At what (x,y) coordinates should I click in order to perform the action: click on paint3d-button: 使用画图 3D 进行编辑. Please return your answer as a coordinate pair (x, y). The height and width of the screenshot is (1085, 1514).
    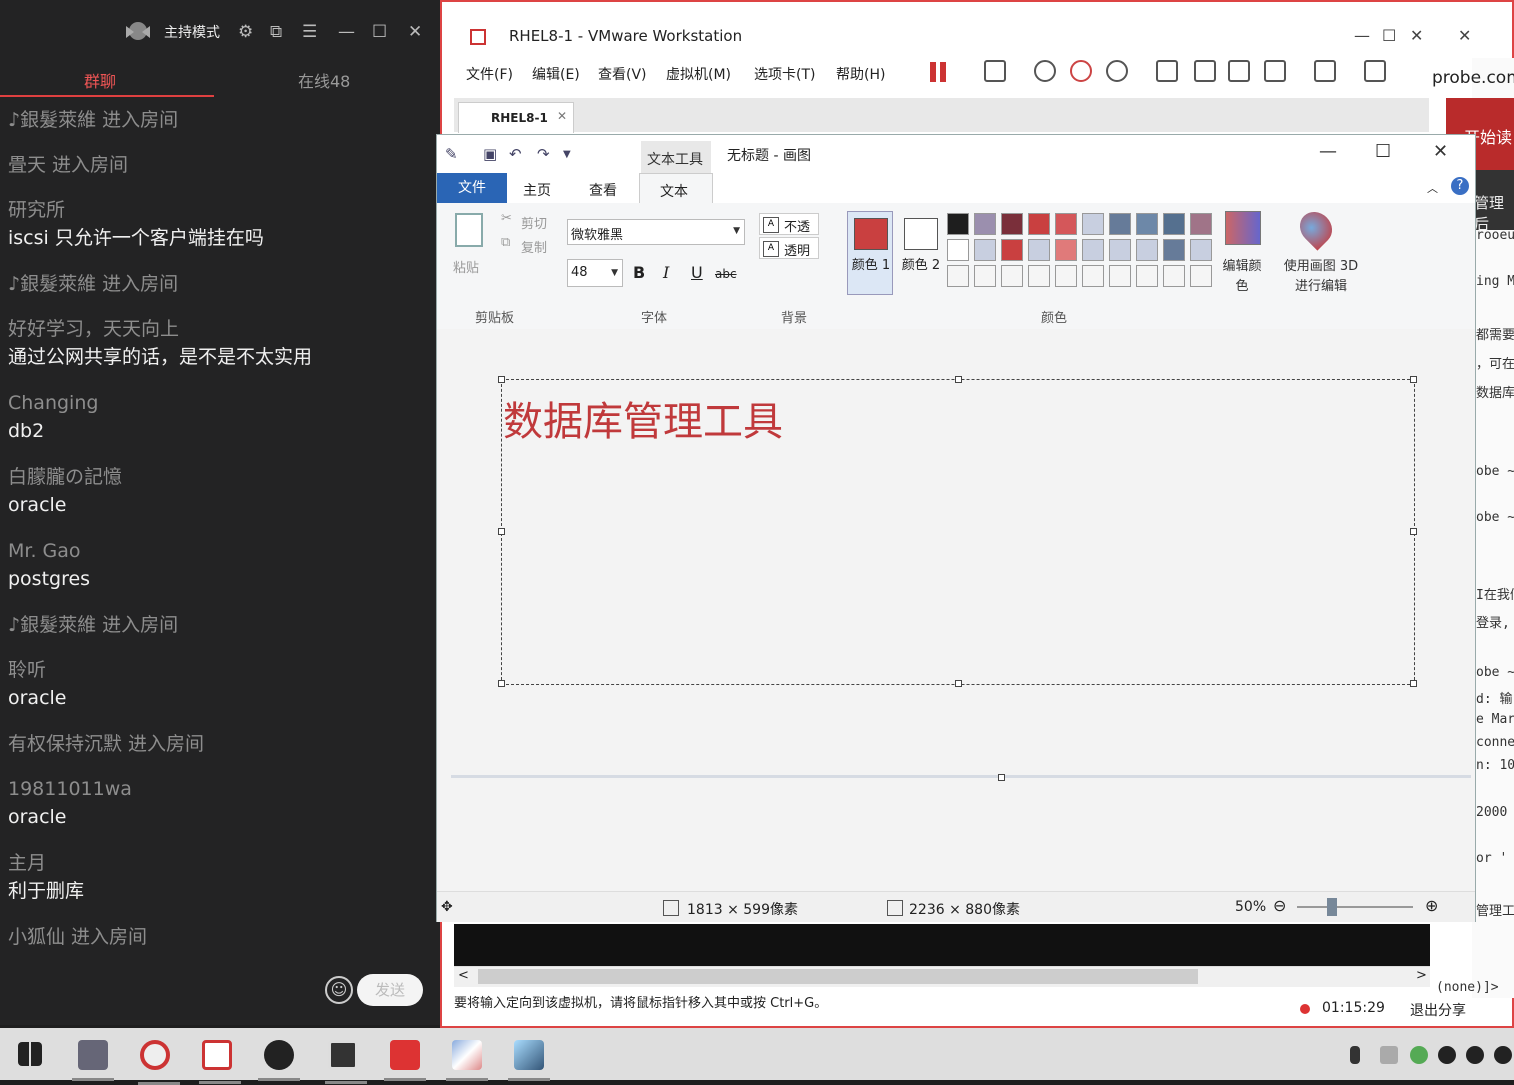
    Looking at the image, I should click on (1321, 277).